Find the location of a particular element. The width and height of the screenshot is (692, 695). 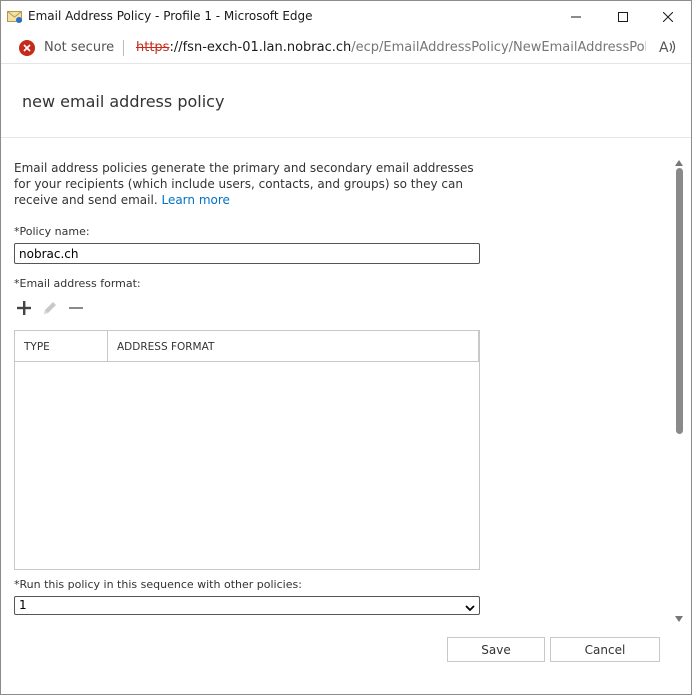

column-header-type: TYPE is located at coordinates (61, 346).